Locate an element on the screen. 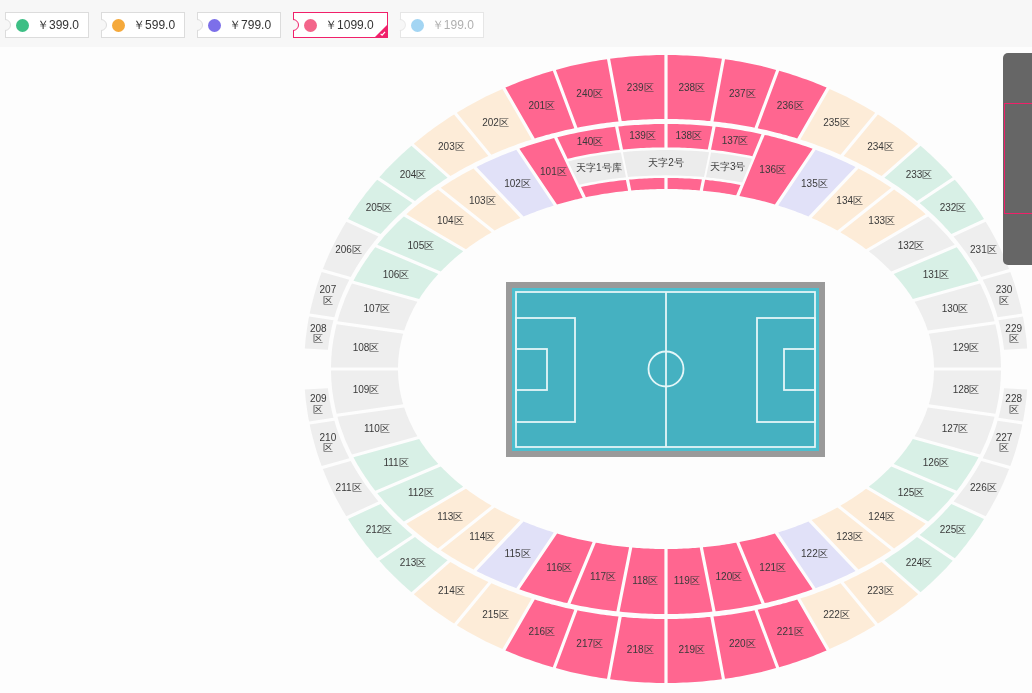  section-label: 204区 is located at coordinates (413, 175).